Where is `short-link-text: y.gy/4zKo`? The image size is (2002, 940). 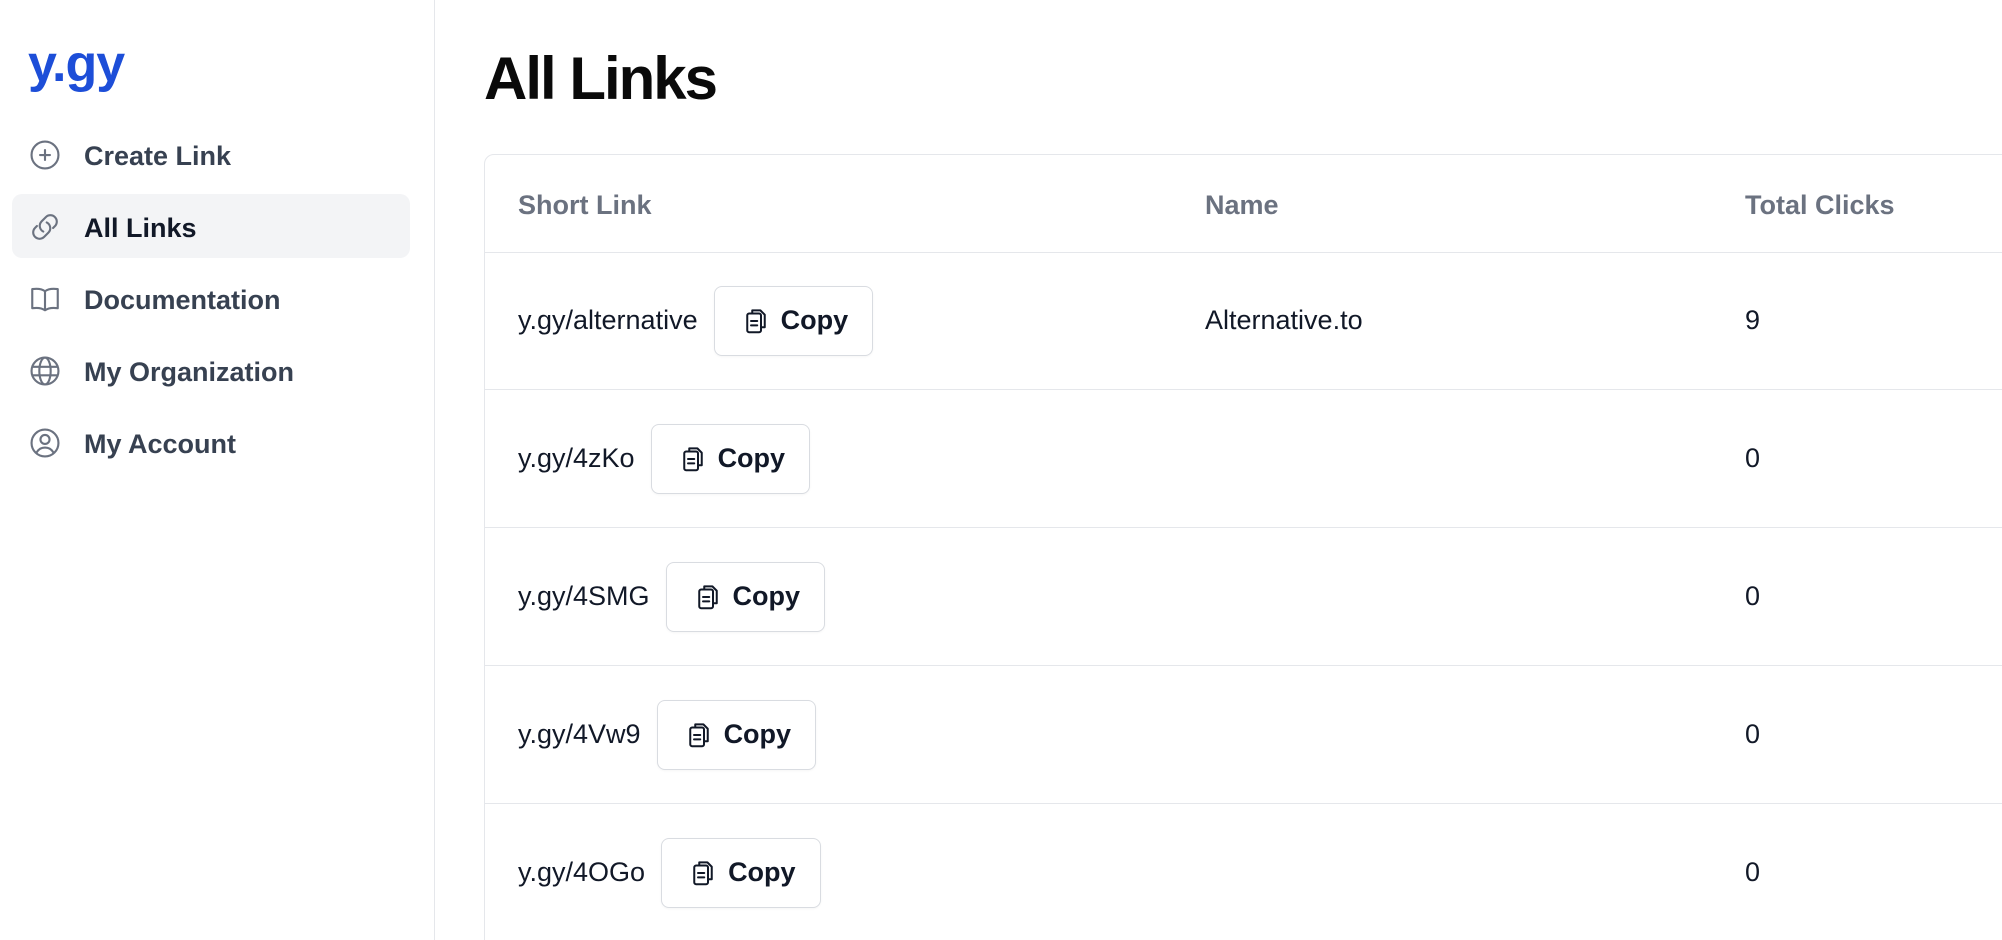
short-link-text: y.gy/4zKo is located at coordinates (576, 458).